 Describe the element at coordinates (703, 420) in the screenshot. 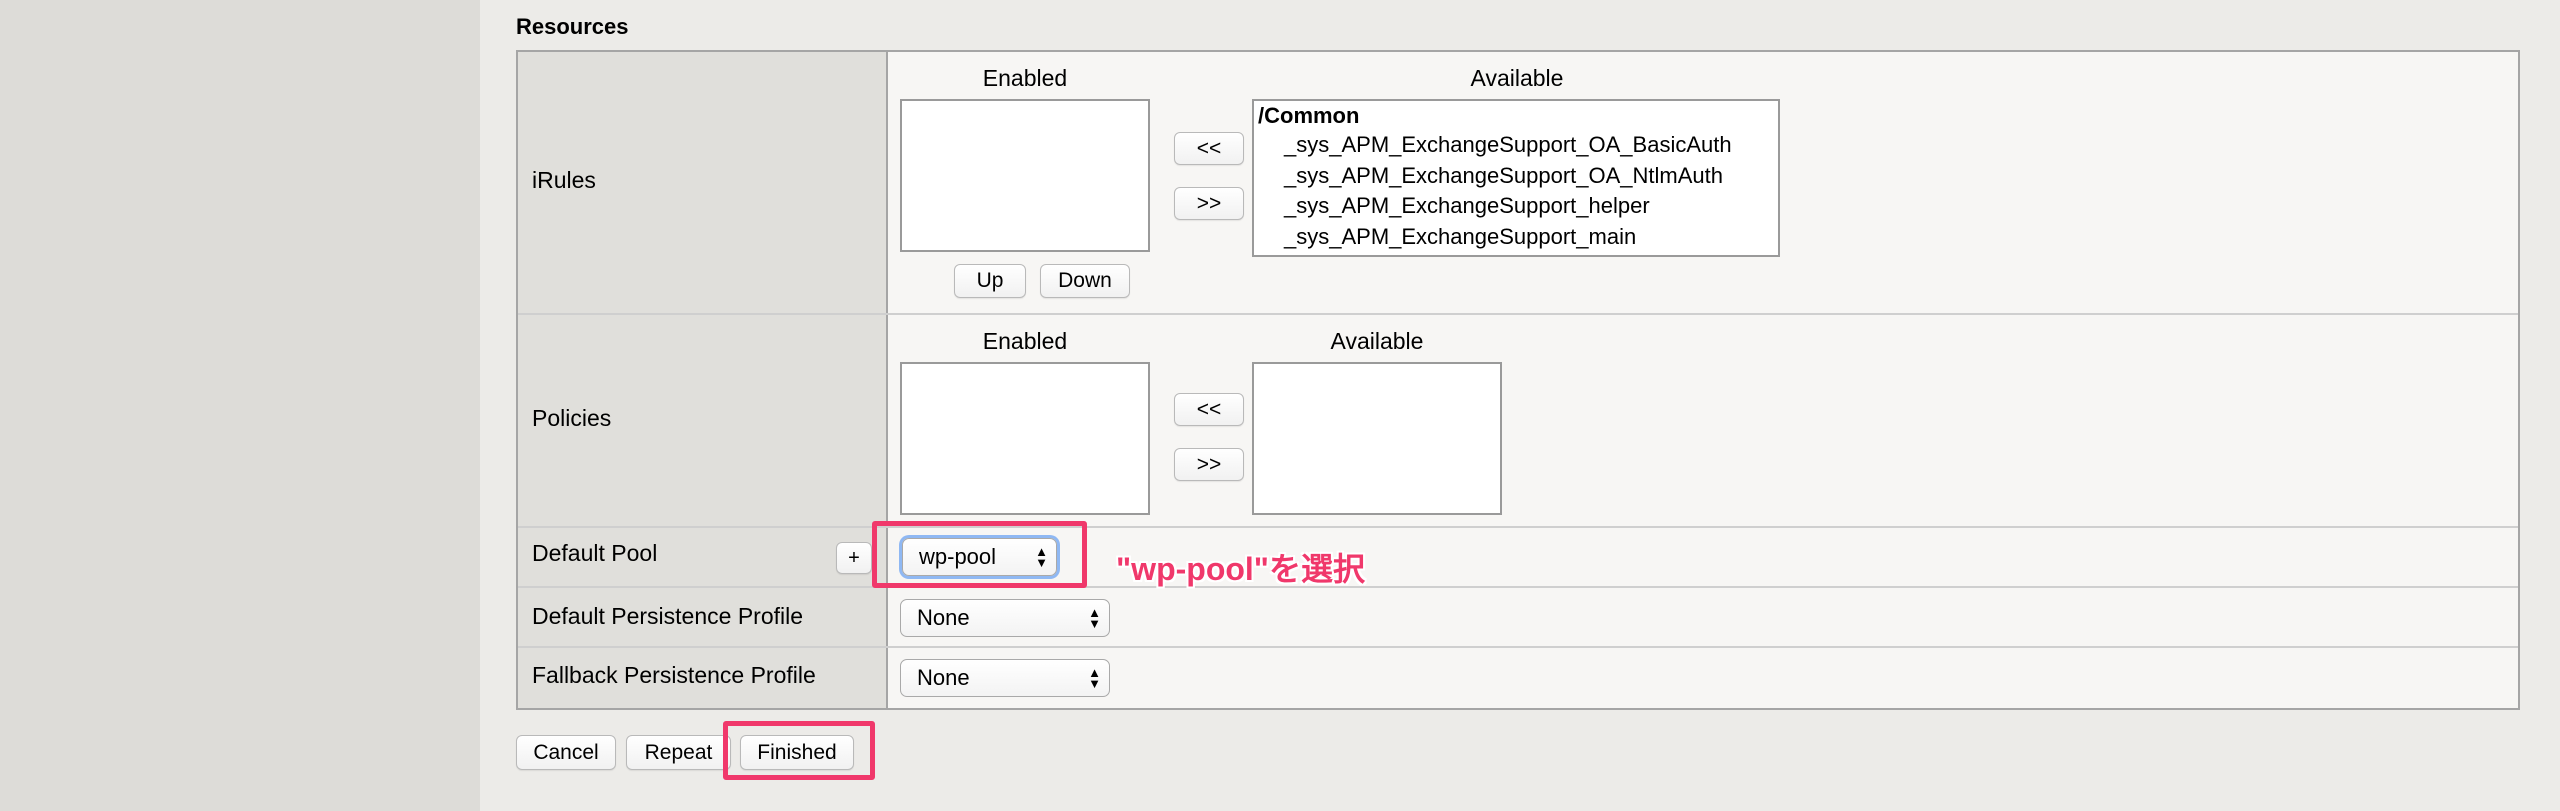

I see `policies-label-cell: Policies` at that location.